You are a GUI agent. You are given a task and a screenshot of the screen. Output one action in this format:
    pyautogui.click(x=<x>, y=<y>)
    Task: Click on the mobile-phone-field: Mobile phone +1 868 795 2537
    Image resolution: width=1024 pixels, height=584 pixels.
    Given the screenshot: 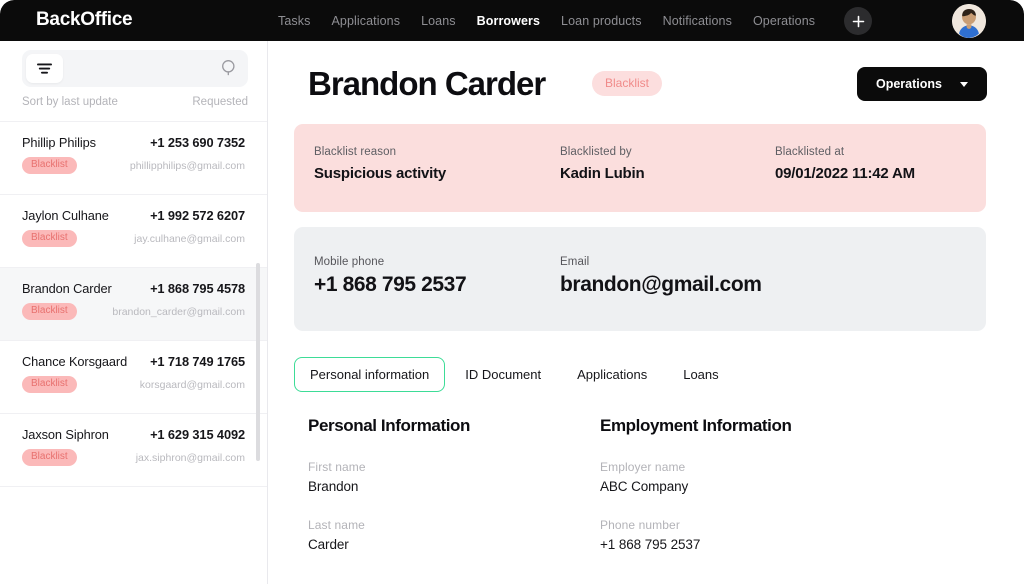 What is the action you would take?
    pyautogui.click(x=390, y=276)
    